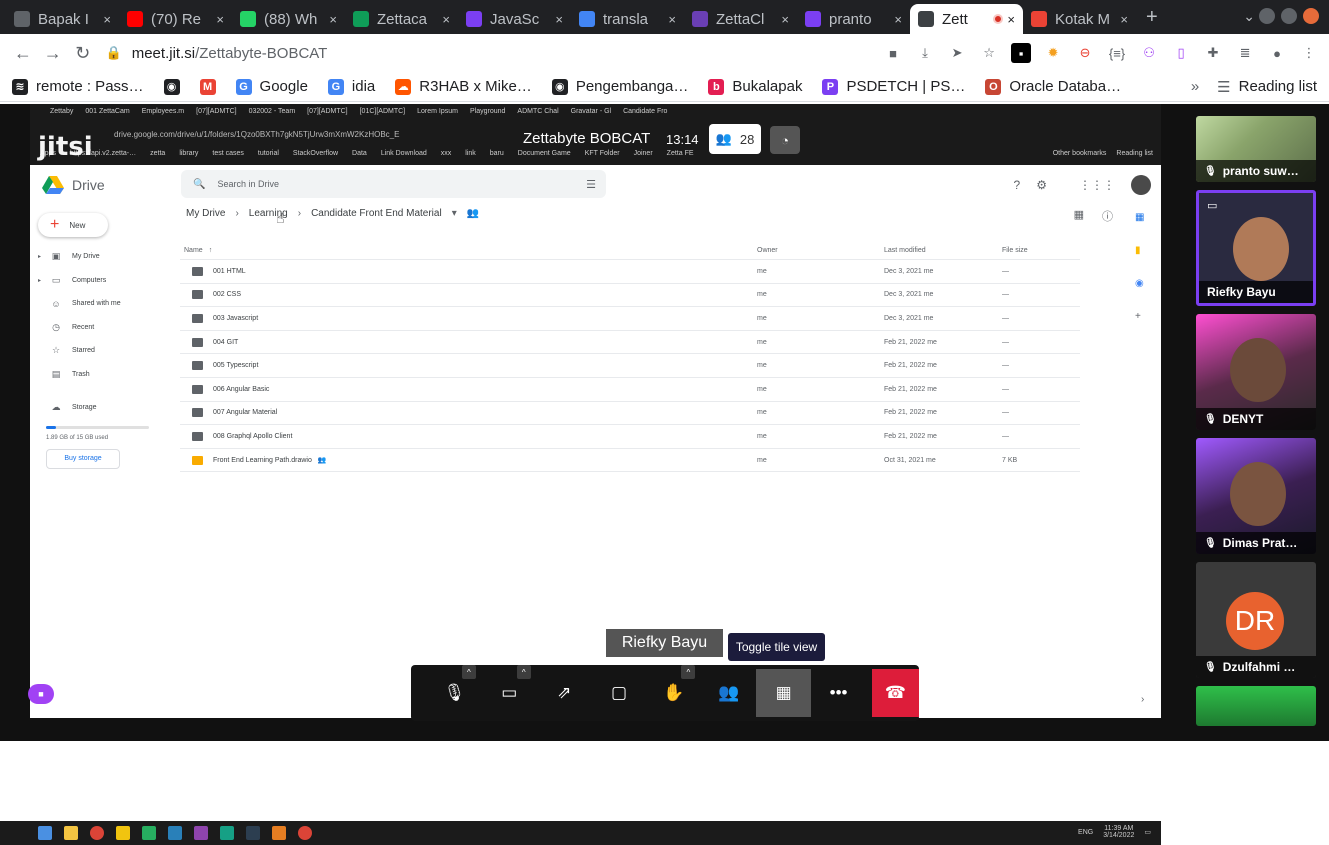 This screenshot has width=1329, height=845. I want to click on reload-button: ↻, so click(83, 53).